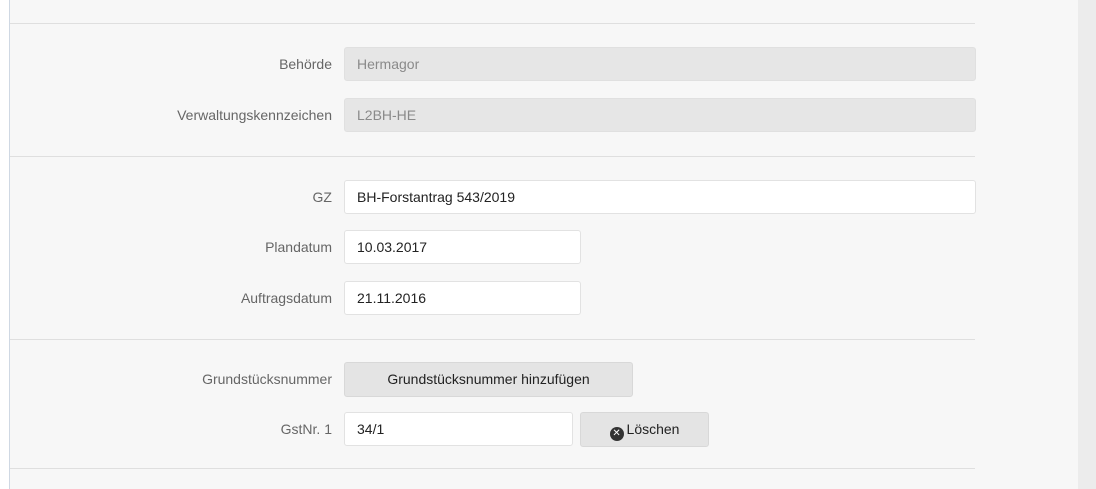  Describe the element at coordinates (305, 64) in the screenshot. I see `behoerde-label: Behörde` at that location.